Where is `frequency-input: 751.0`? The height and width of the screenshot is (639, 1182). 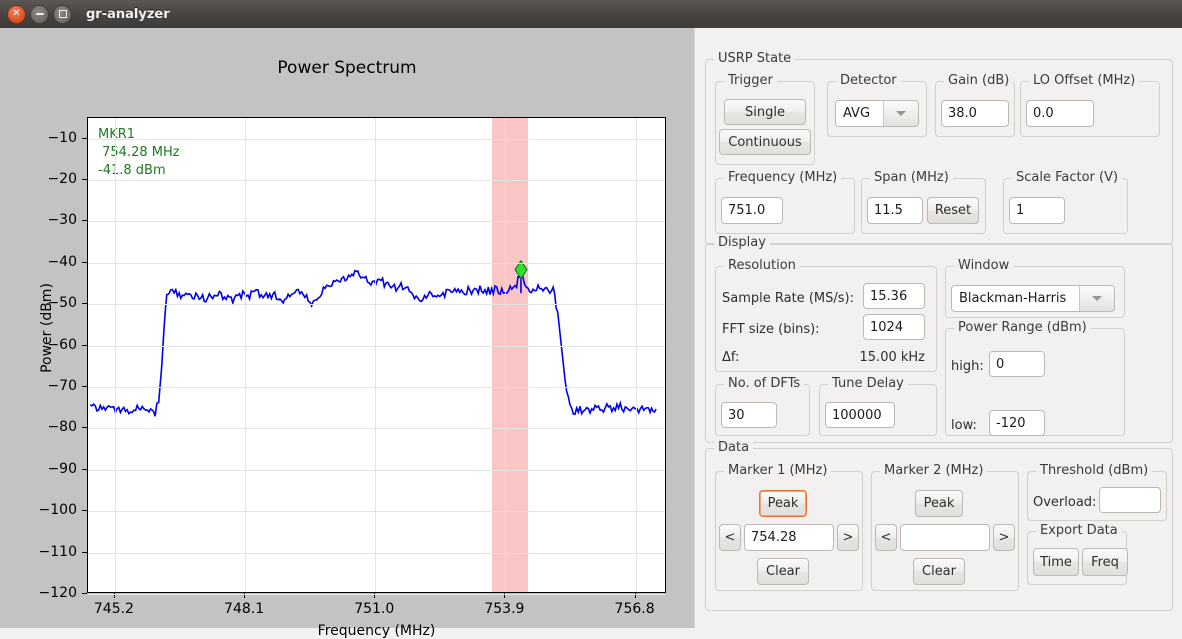 frequency-input: 751.0 is located at coordinates (752, 210).